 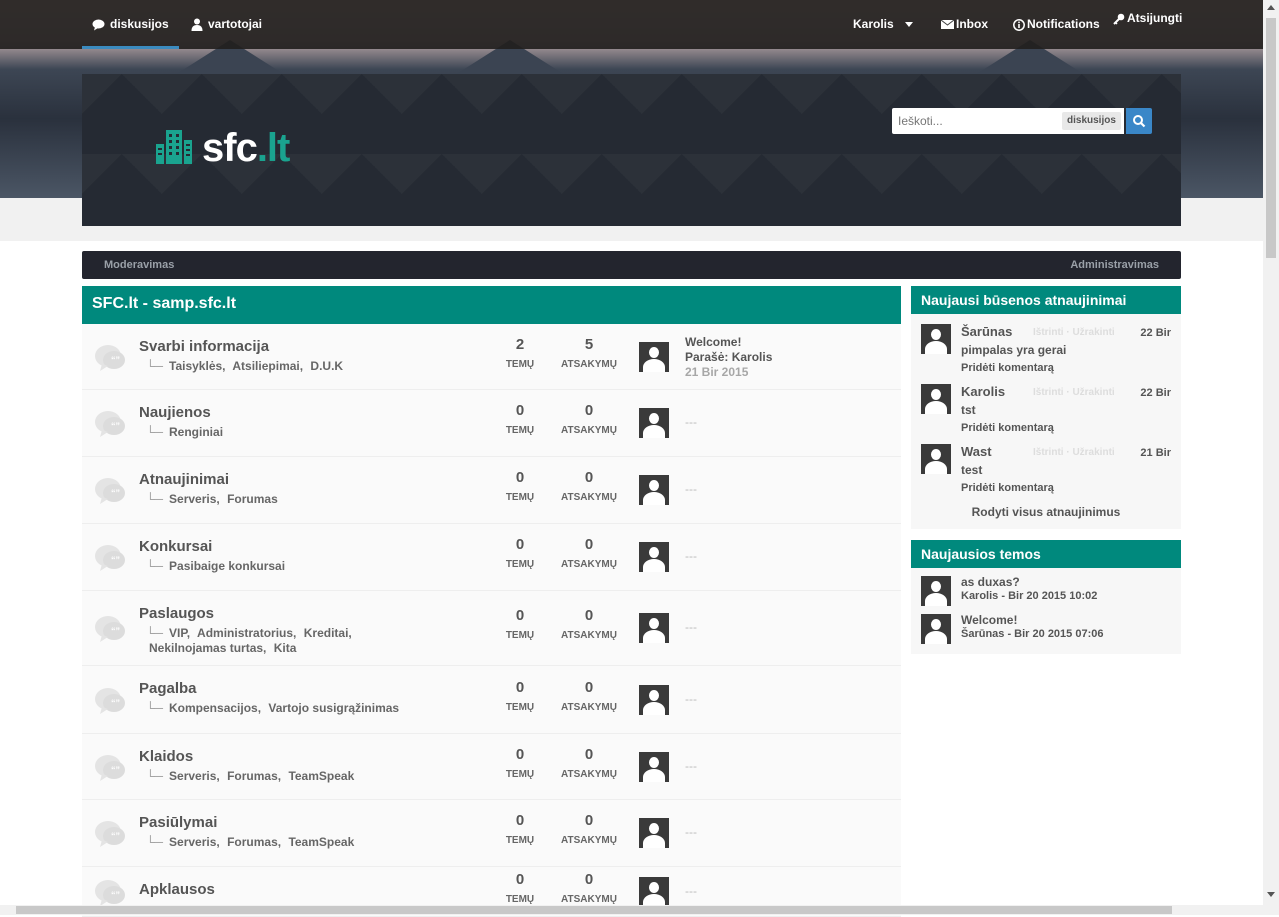 What do you see at coordinates (990, 582) in the screenshot?
I see `latest-topic-title-link: as duxas?` at bounding box center [990, 582].